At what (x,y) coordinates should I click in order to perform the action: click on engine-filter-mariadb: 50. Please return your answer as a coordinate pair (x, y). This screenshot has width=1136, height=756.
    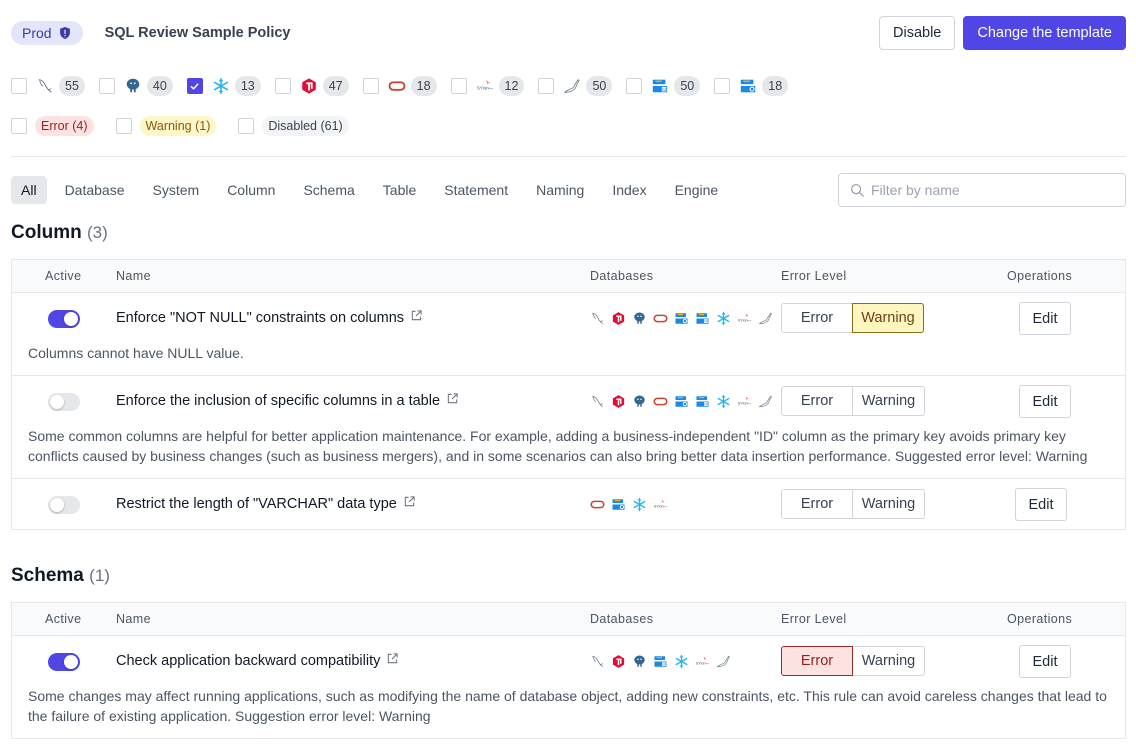
    Looking at the image, I should click on (575, 86).